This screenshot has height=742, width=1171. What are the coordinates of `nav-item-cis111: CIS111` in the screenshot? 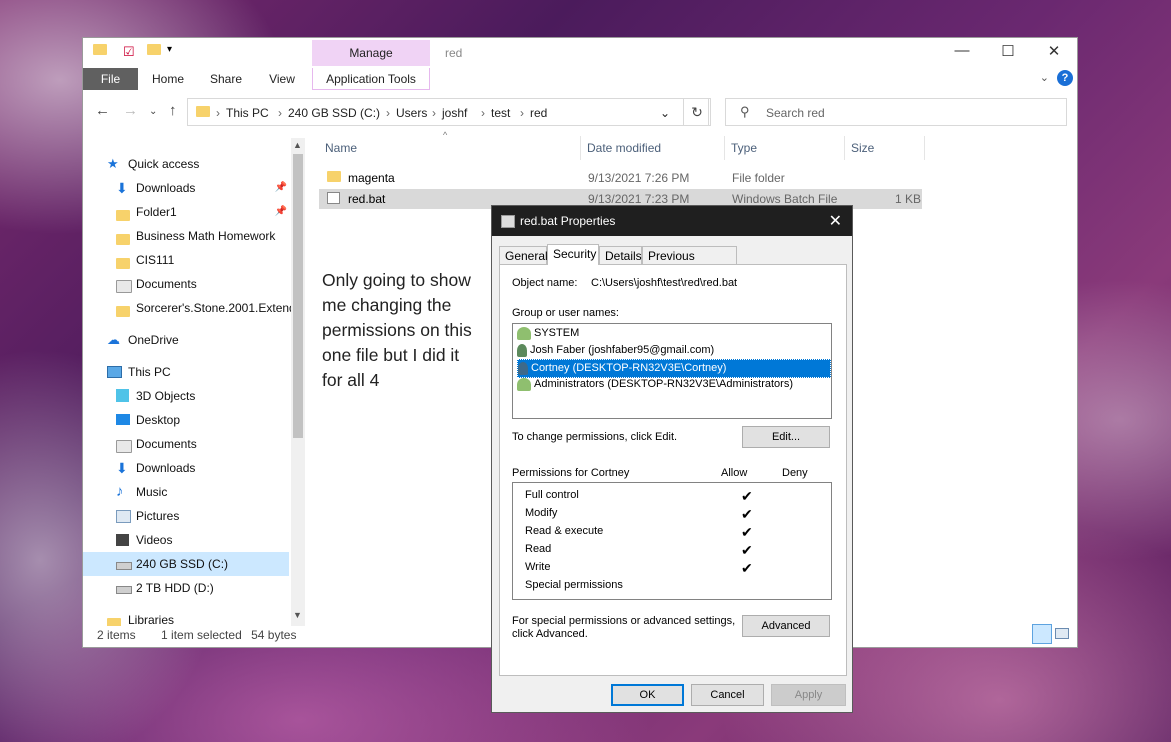 It's located at (186, 260).